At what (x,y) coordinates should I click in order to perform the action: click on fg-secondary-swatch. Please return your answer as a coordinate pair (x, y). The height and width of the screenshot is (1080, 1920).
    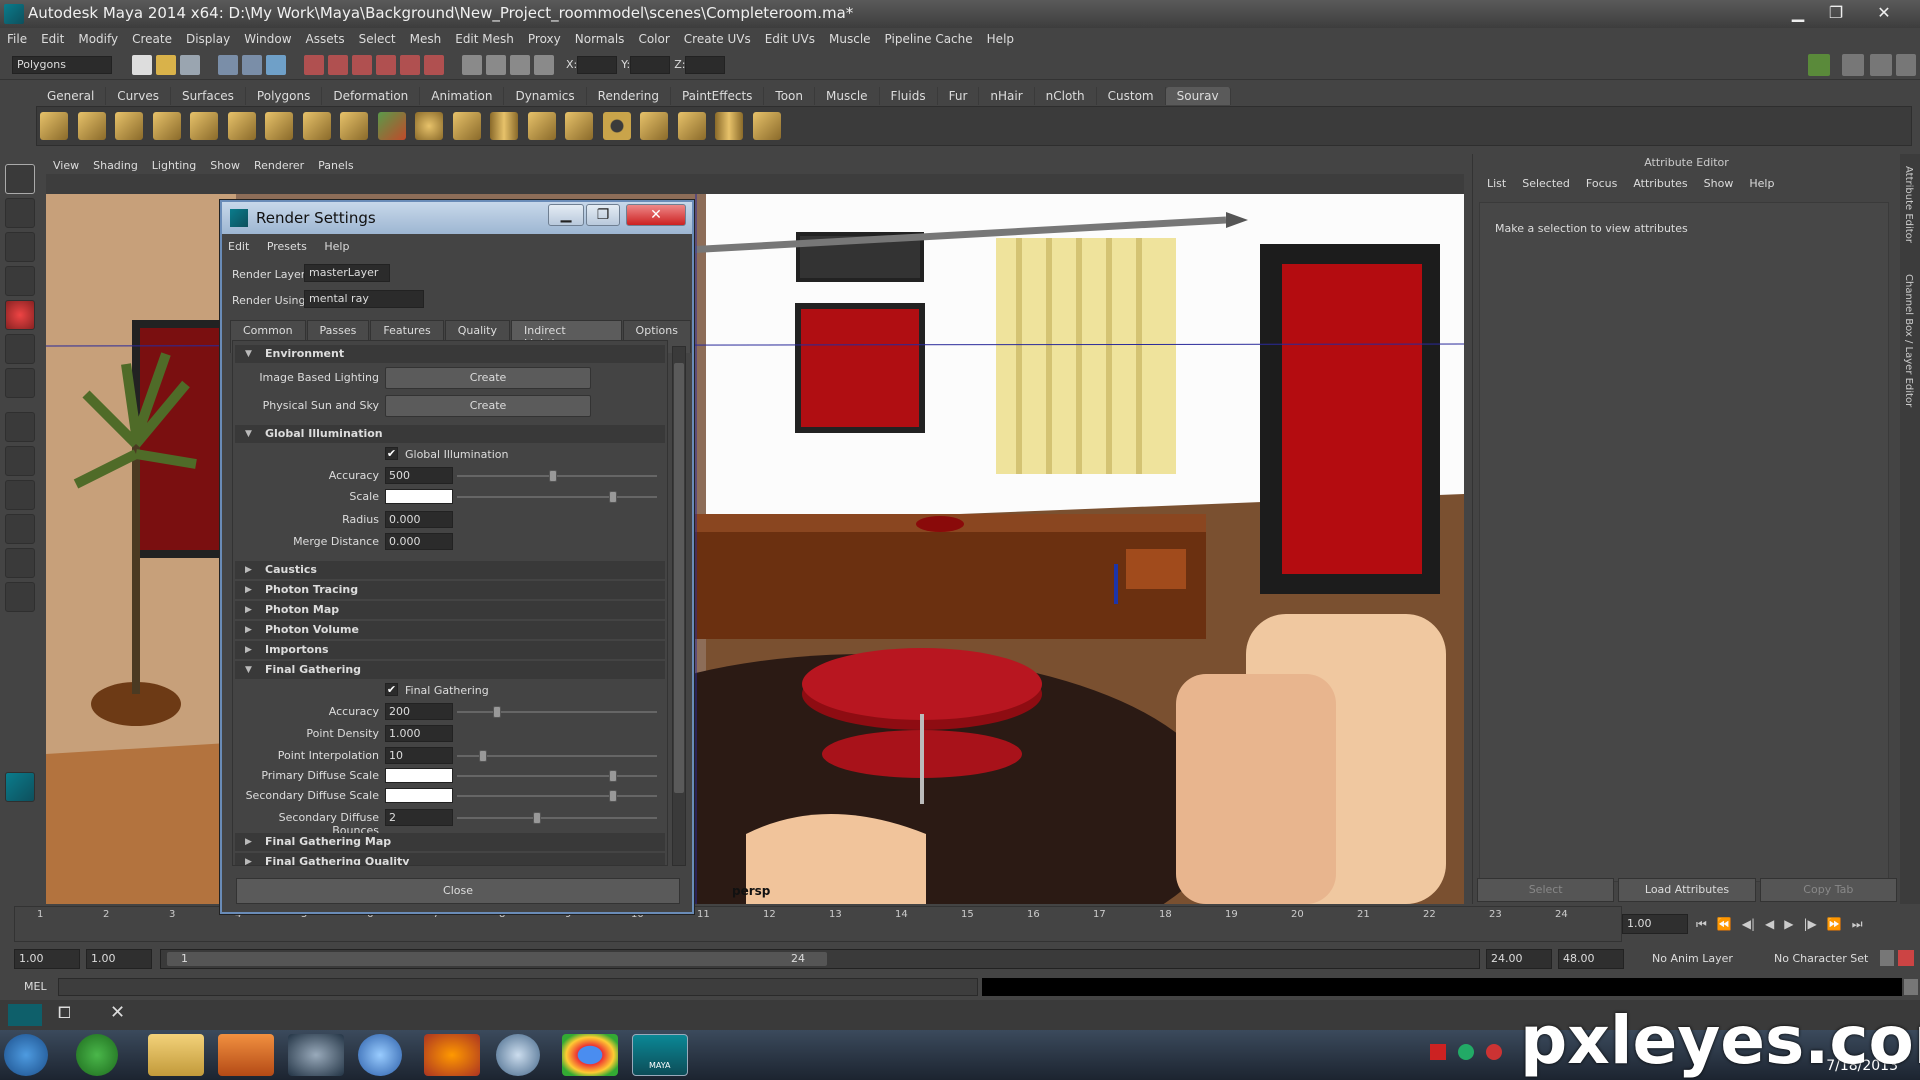
    Looking at the image, I should click on (419, 795).